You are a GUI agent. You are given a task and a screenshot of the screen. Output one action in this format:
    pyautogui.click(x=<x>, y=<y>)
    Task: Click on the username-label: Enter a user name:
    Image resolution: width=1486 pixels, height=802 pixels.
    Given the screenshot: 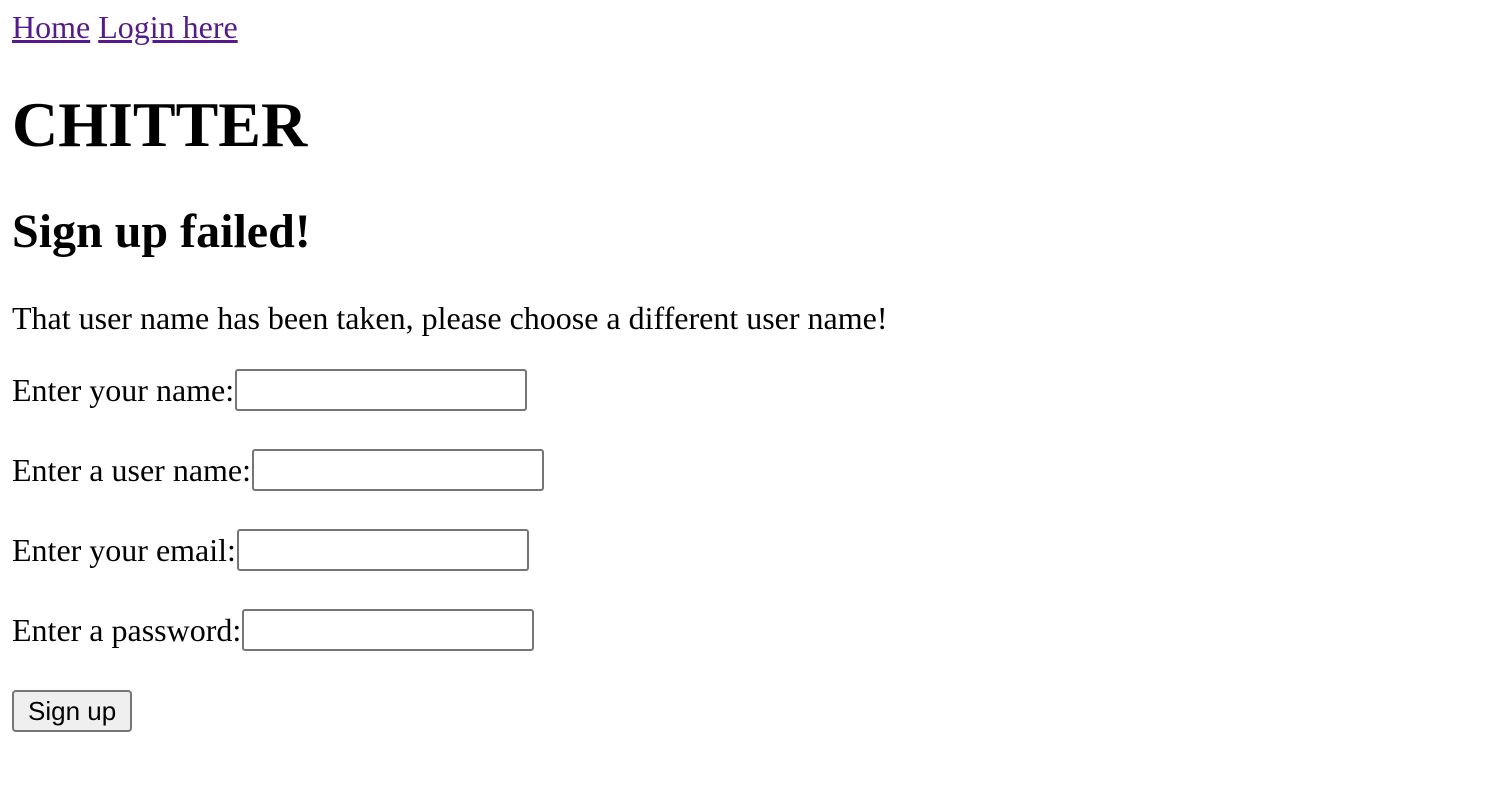 What is the action you would take?
    pyautogui.click(x=131, y=469)
    